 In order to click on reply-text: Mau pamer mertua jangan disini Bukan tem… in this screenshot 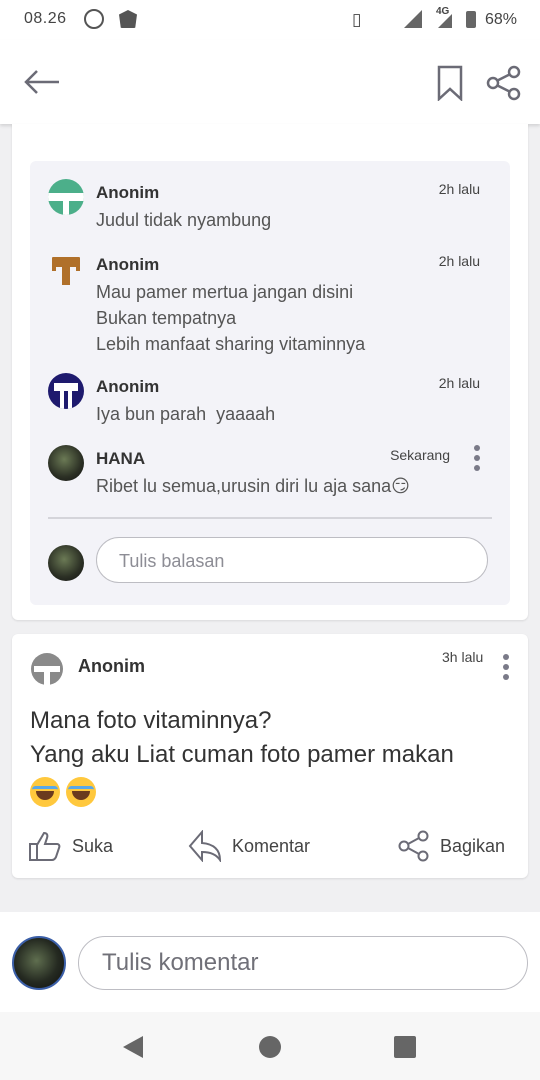, I will do `click(231, 318)`.